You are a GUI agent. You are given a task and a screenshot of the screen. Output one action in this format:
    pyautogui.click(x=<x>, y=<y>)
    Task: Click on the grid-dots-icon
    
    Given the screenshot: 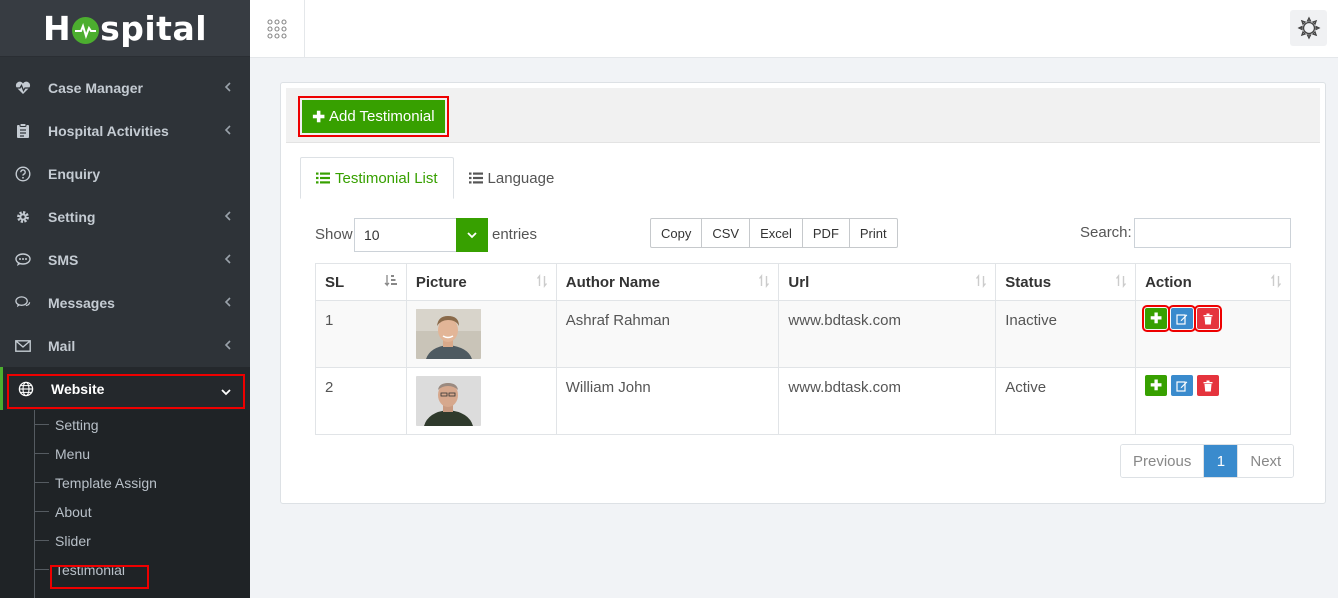 What is the action you would take?
    pyautogui.click(x=277, y=28)
    